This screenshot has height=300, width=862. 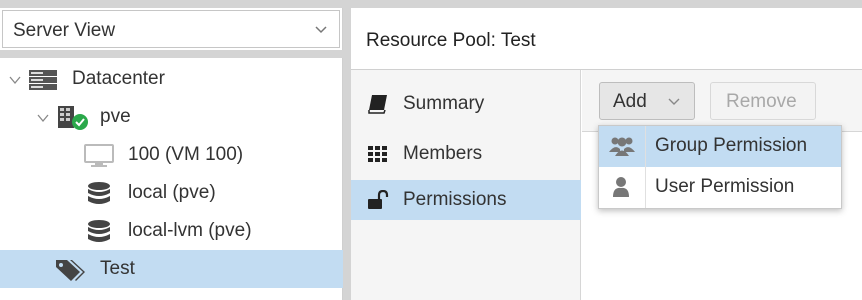 What do you see at coordinates (606, 39) in the screenshot?
I see `page-header: Resource Pool: Test` at bounding box center [606, 39].